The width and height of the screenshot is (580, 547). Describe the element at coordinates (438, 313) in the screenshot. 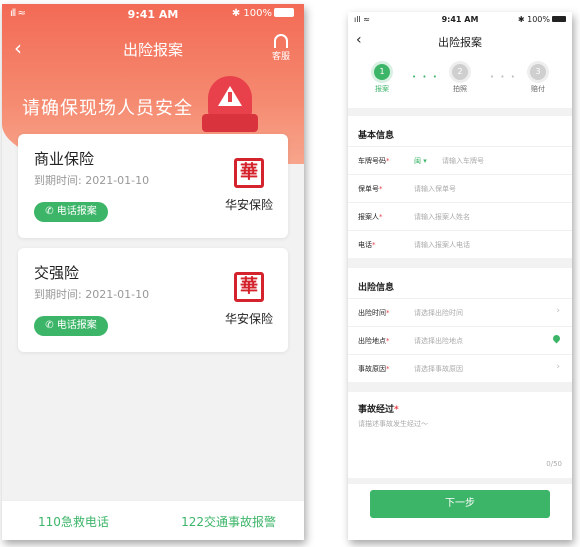

I see `accident-time-picker: 请选择出险时间` at that location.